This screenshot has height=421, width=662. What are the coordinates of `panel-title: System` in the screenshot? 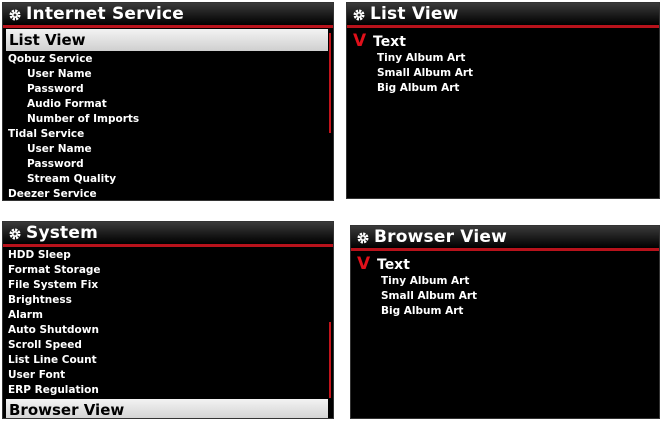 It's located at (62, 233).